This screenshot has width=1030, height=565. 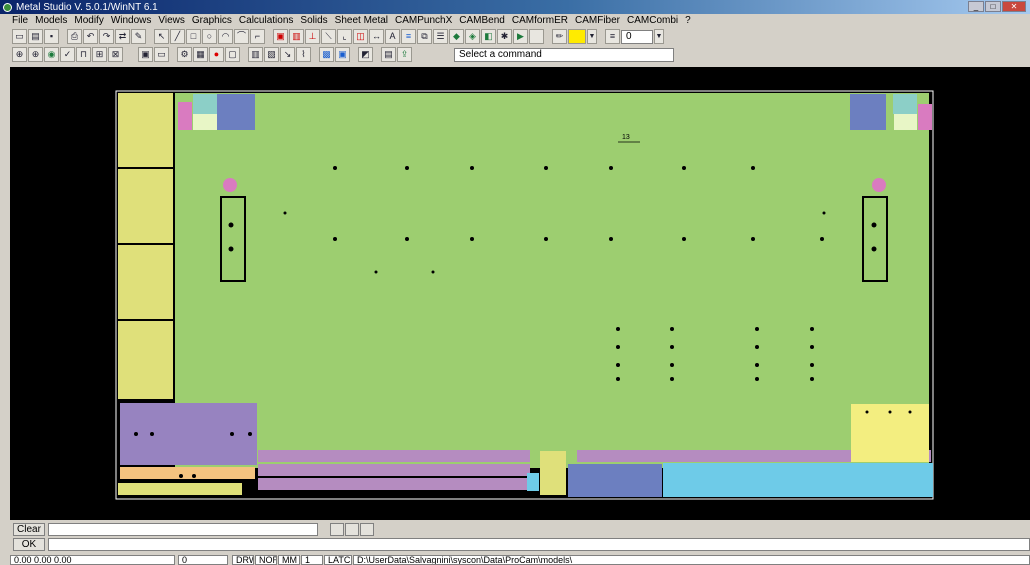 What do you see at coordinates (90, 36) in the screenshot?
I see `undo-icon: ↶` at bounding box center [90, 36].